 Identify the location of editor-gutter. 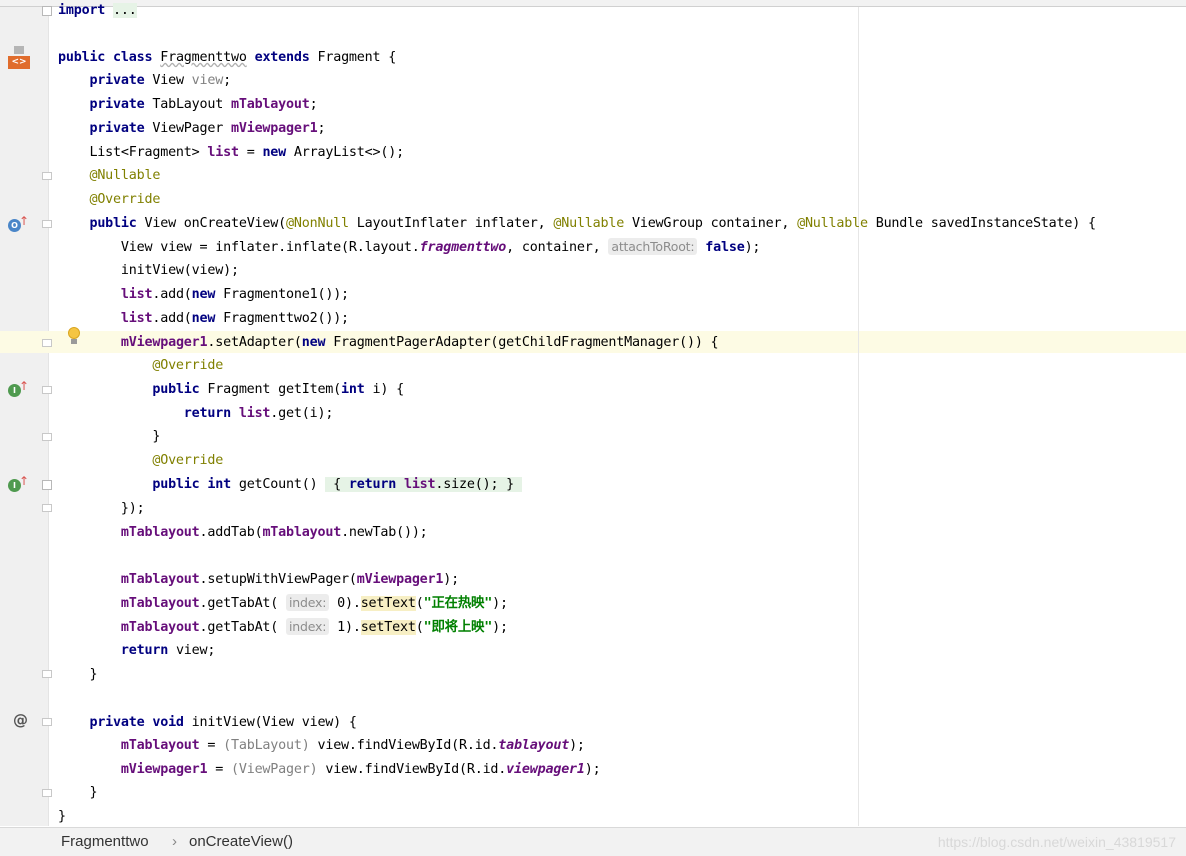
(24, 416).